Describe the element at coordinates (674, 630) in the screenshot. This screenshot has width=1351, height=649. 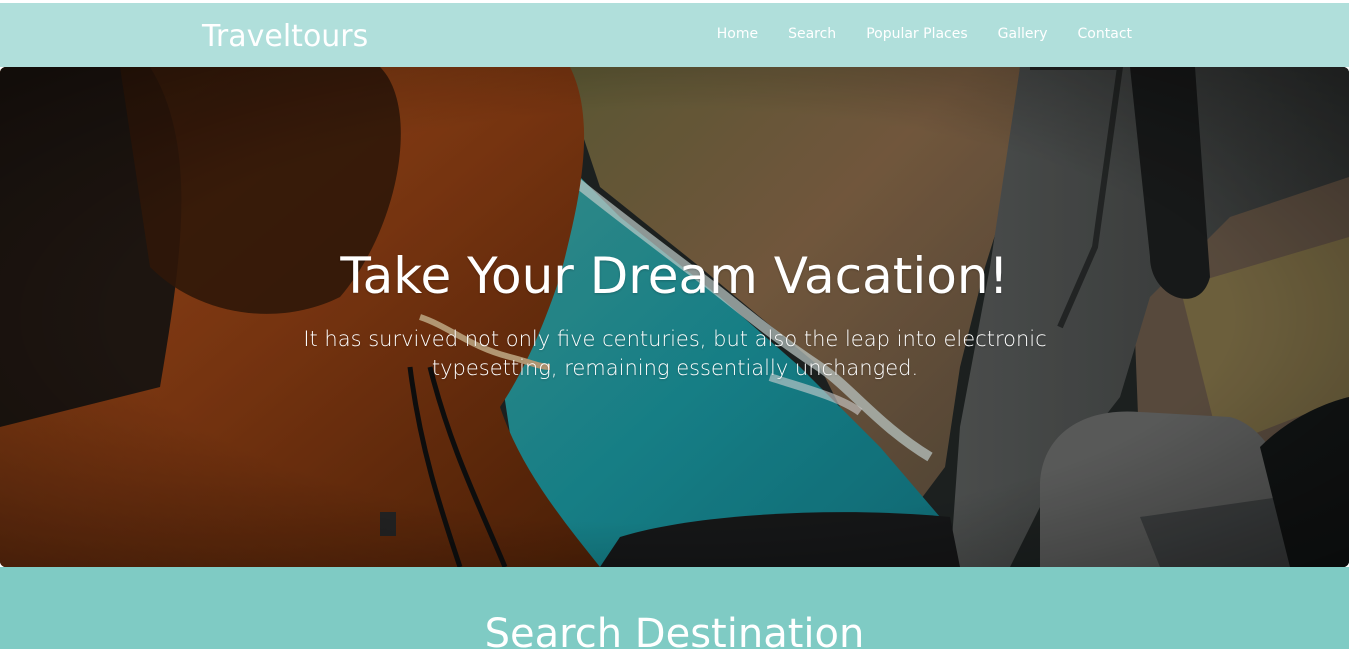
I see `search-section-title: Search Destination` at that location.